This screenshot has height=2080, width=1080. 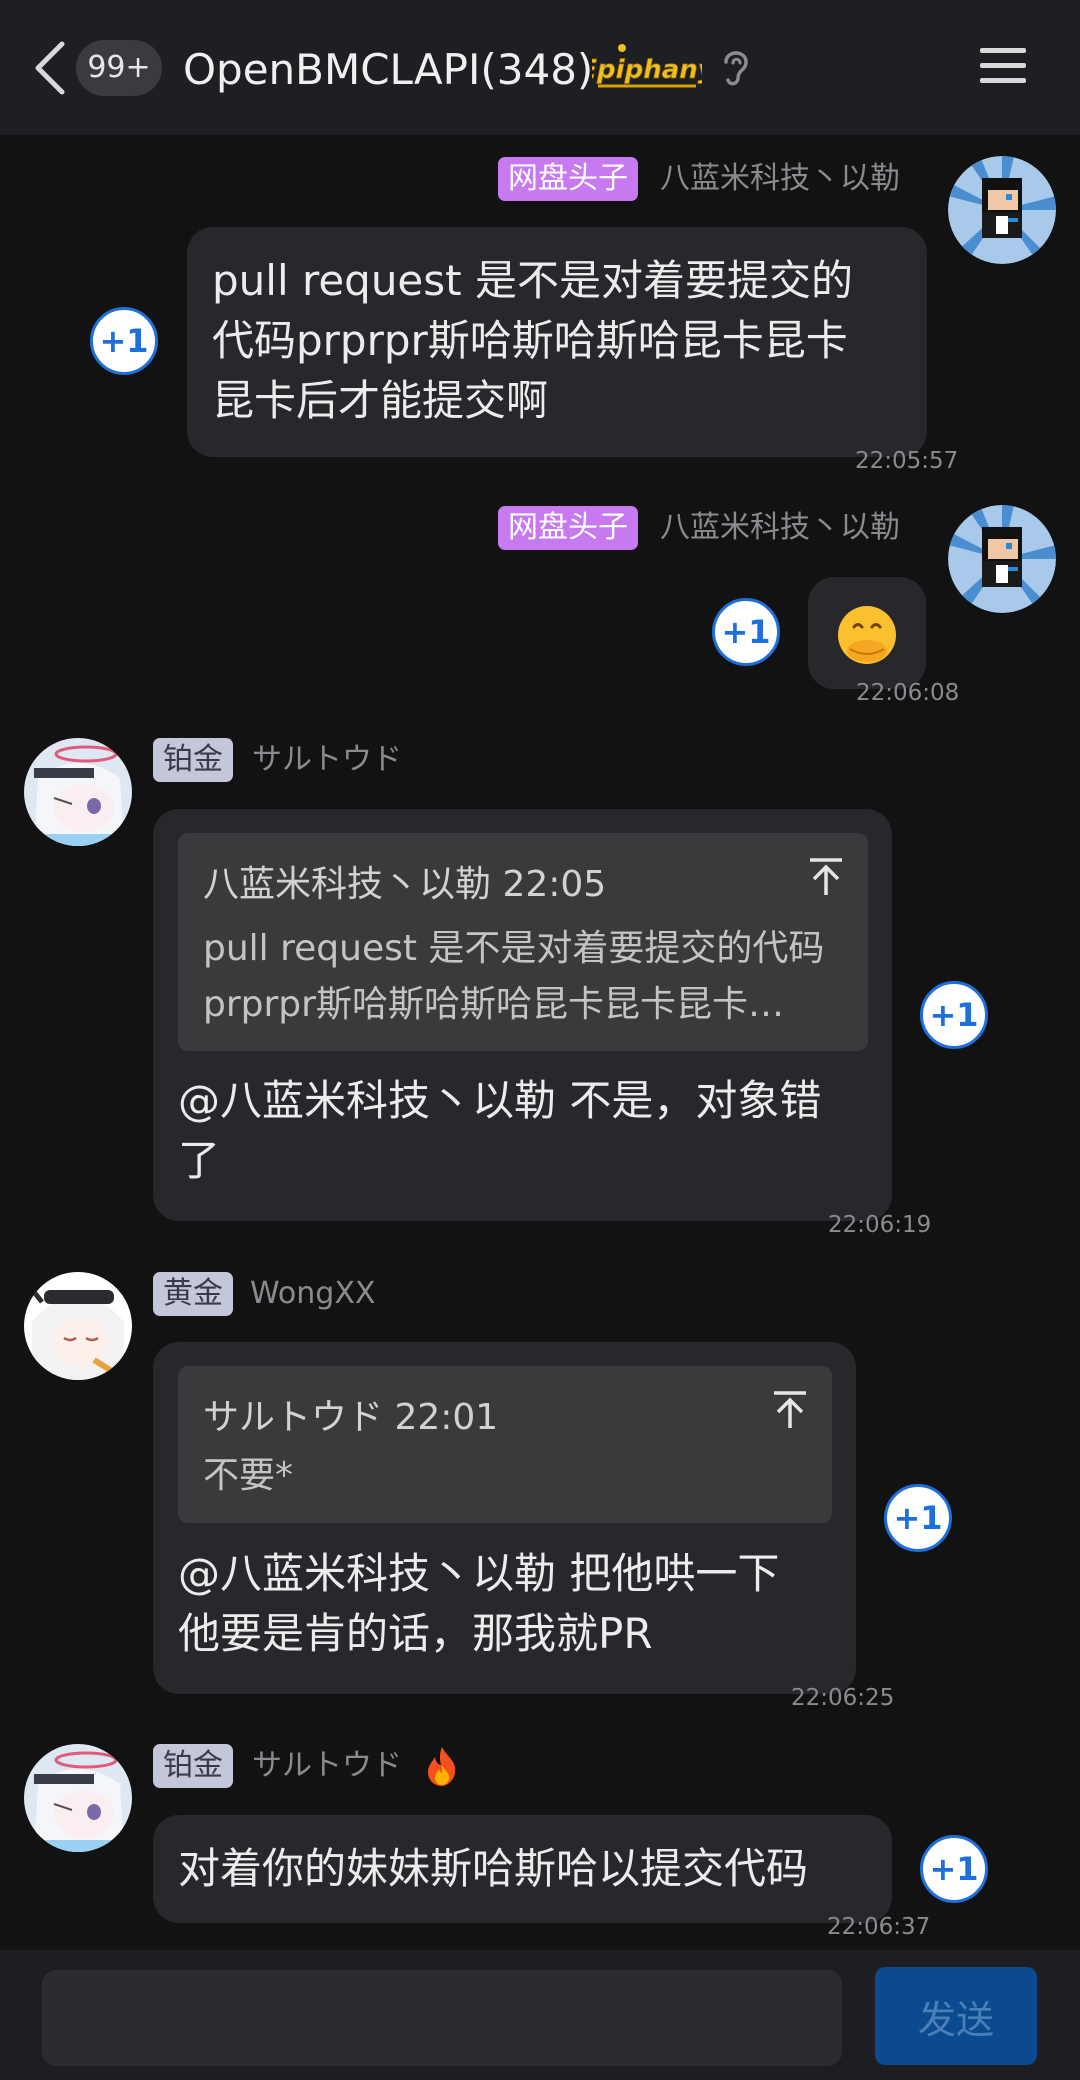 What do you see at coordinates (500, 1100) in the screenshot?
I see `message-text-line: @八蓝米科技丶以勒 不是，对象错` at bounding box center [500, 1100].